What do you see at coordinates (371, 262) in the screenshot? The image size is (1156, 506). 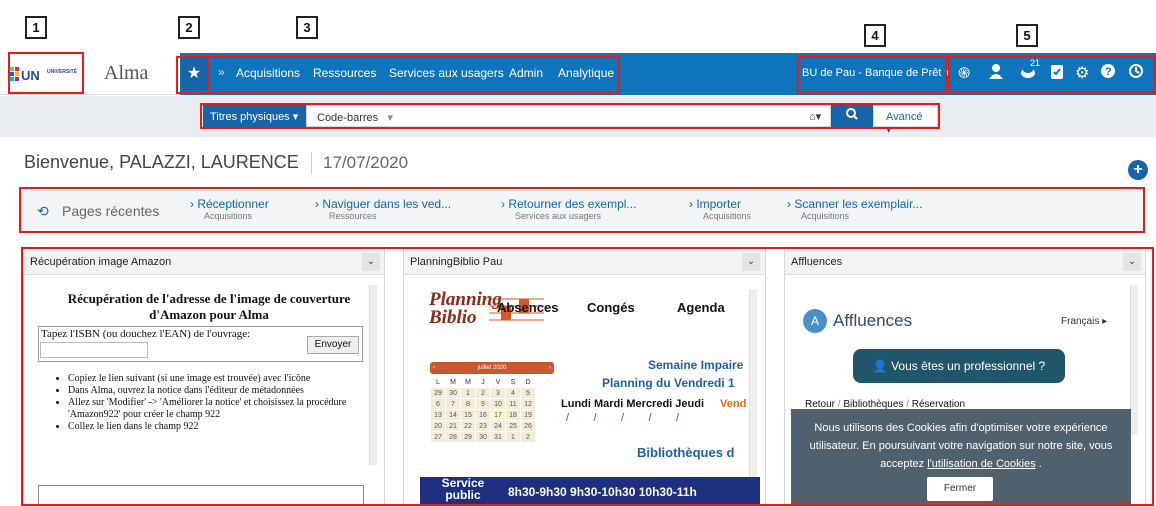 I see `amazon-collapse-chevron-icon: ⌄` at bounding box center [371, 262].